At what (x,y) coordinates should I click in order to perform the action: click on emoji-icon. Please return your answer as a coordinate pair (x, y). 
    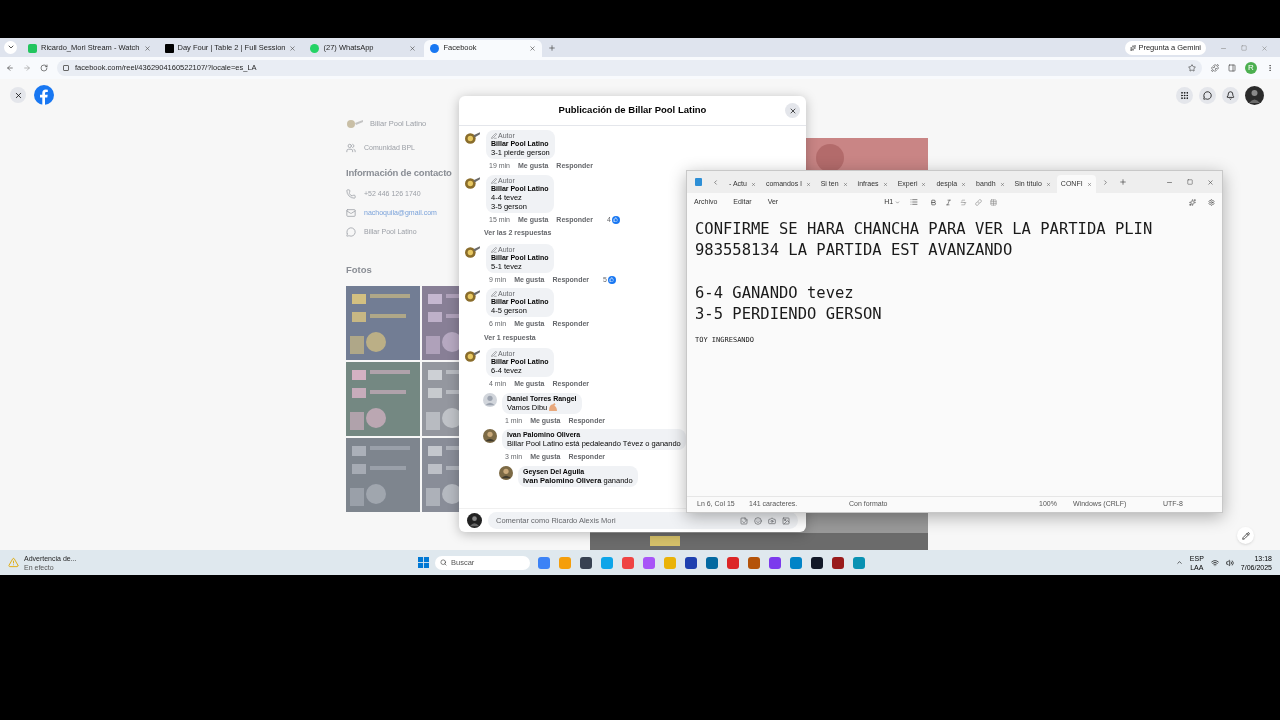
    Looking at the image, I should click on (758, 520).